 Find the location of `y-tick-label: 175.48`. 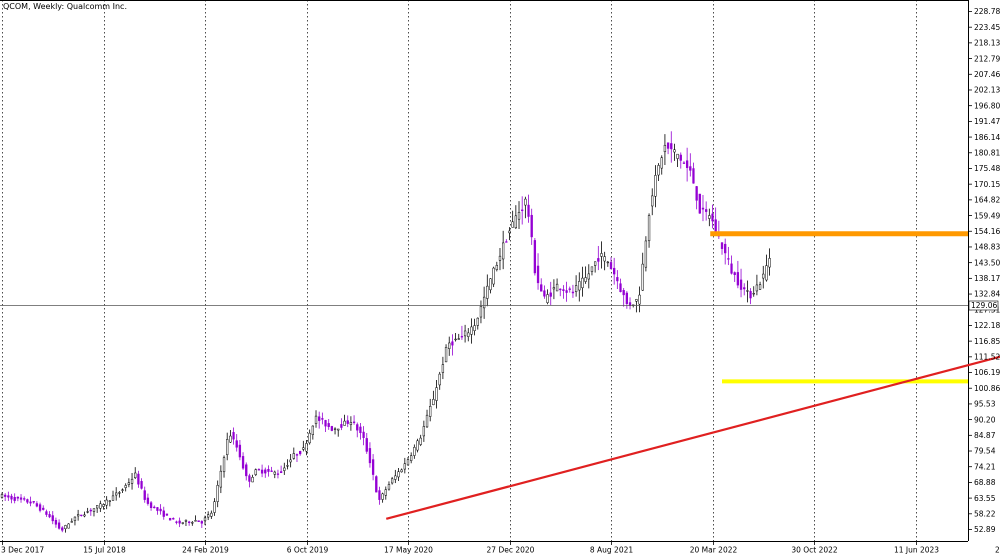

y-tick-label: 175.48 is located at coordinates (987, 168).